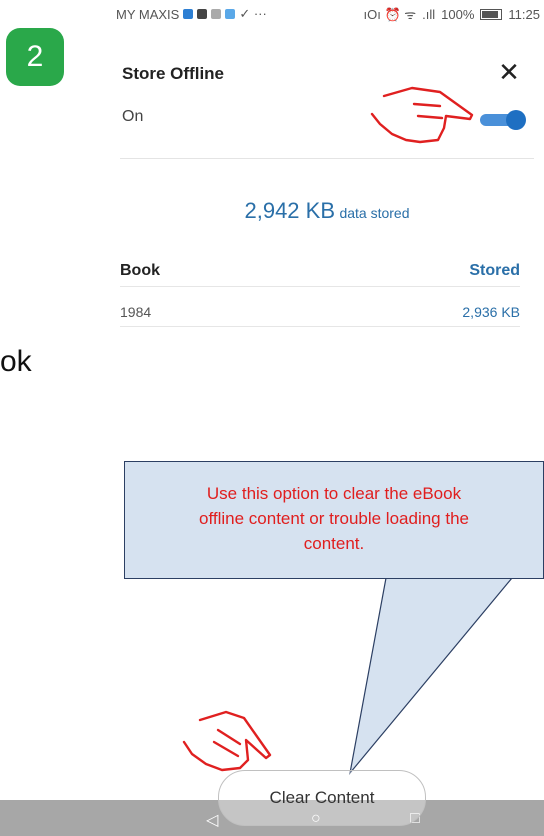 The width and height of the screenshot is (544, 836). What do you see at coordinates (422, 115) in the screenshot?
I see `pointing-hand-icon` at bounding box center [422, 115].